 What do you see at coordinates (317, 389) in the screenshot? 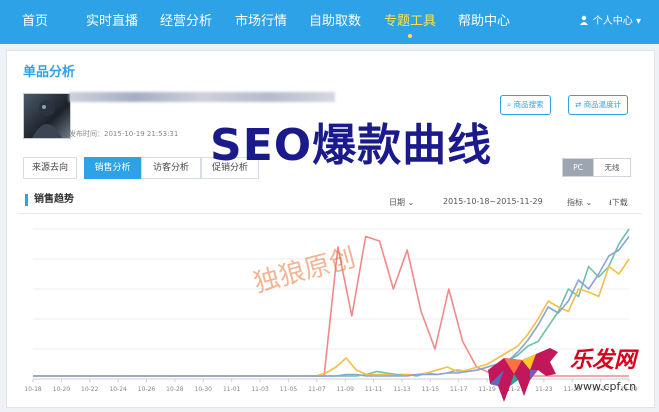
I see `x-tick-label: 11-07` at bounding box center [317, 389].